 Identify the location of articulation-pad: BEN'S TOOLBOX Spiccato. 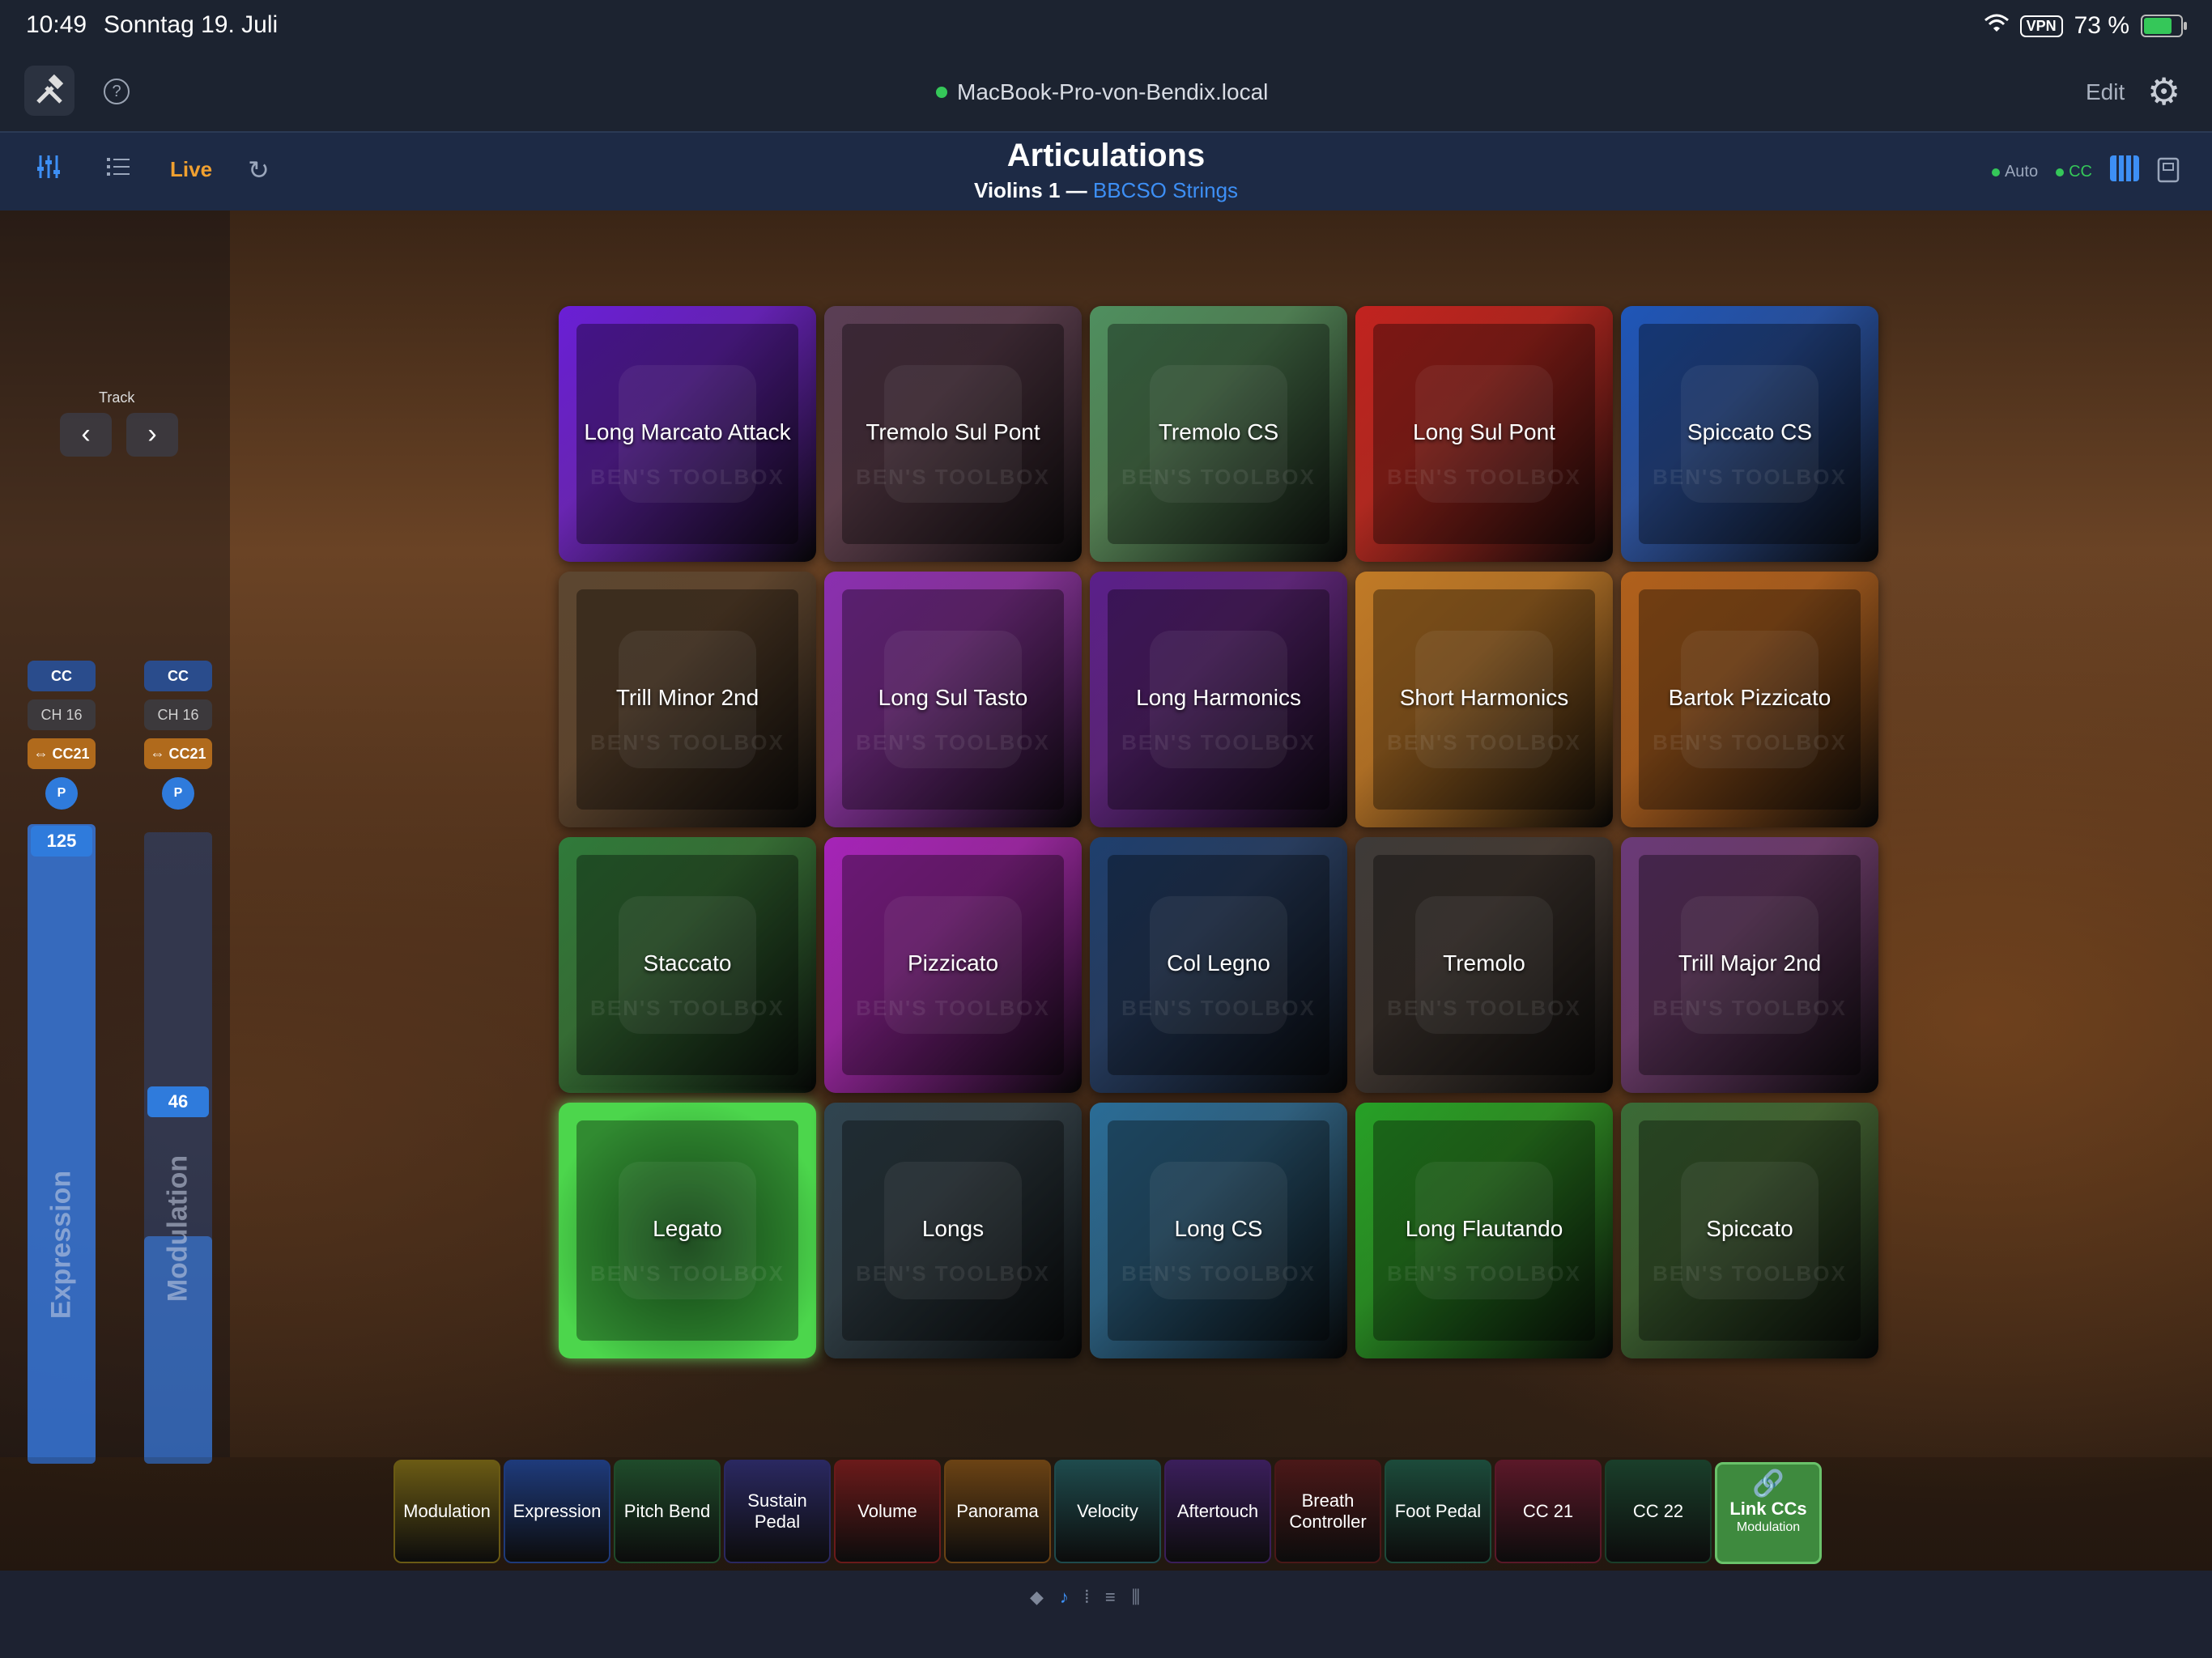
(1749, 1230).